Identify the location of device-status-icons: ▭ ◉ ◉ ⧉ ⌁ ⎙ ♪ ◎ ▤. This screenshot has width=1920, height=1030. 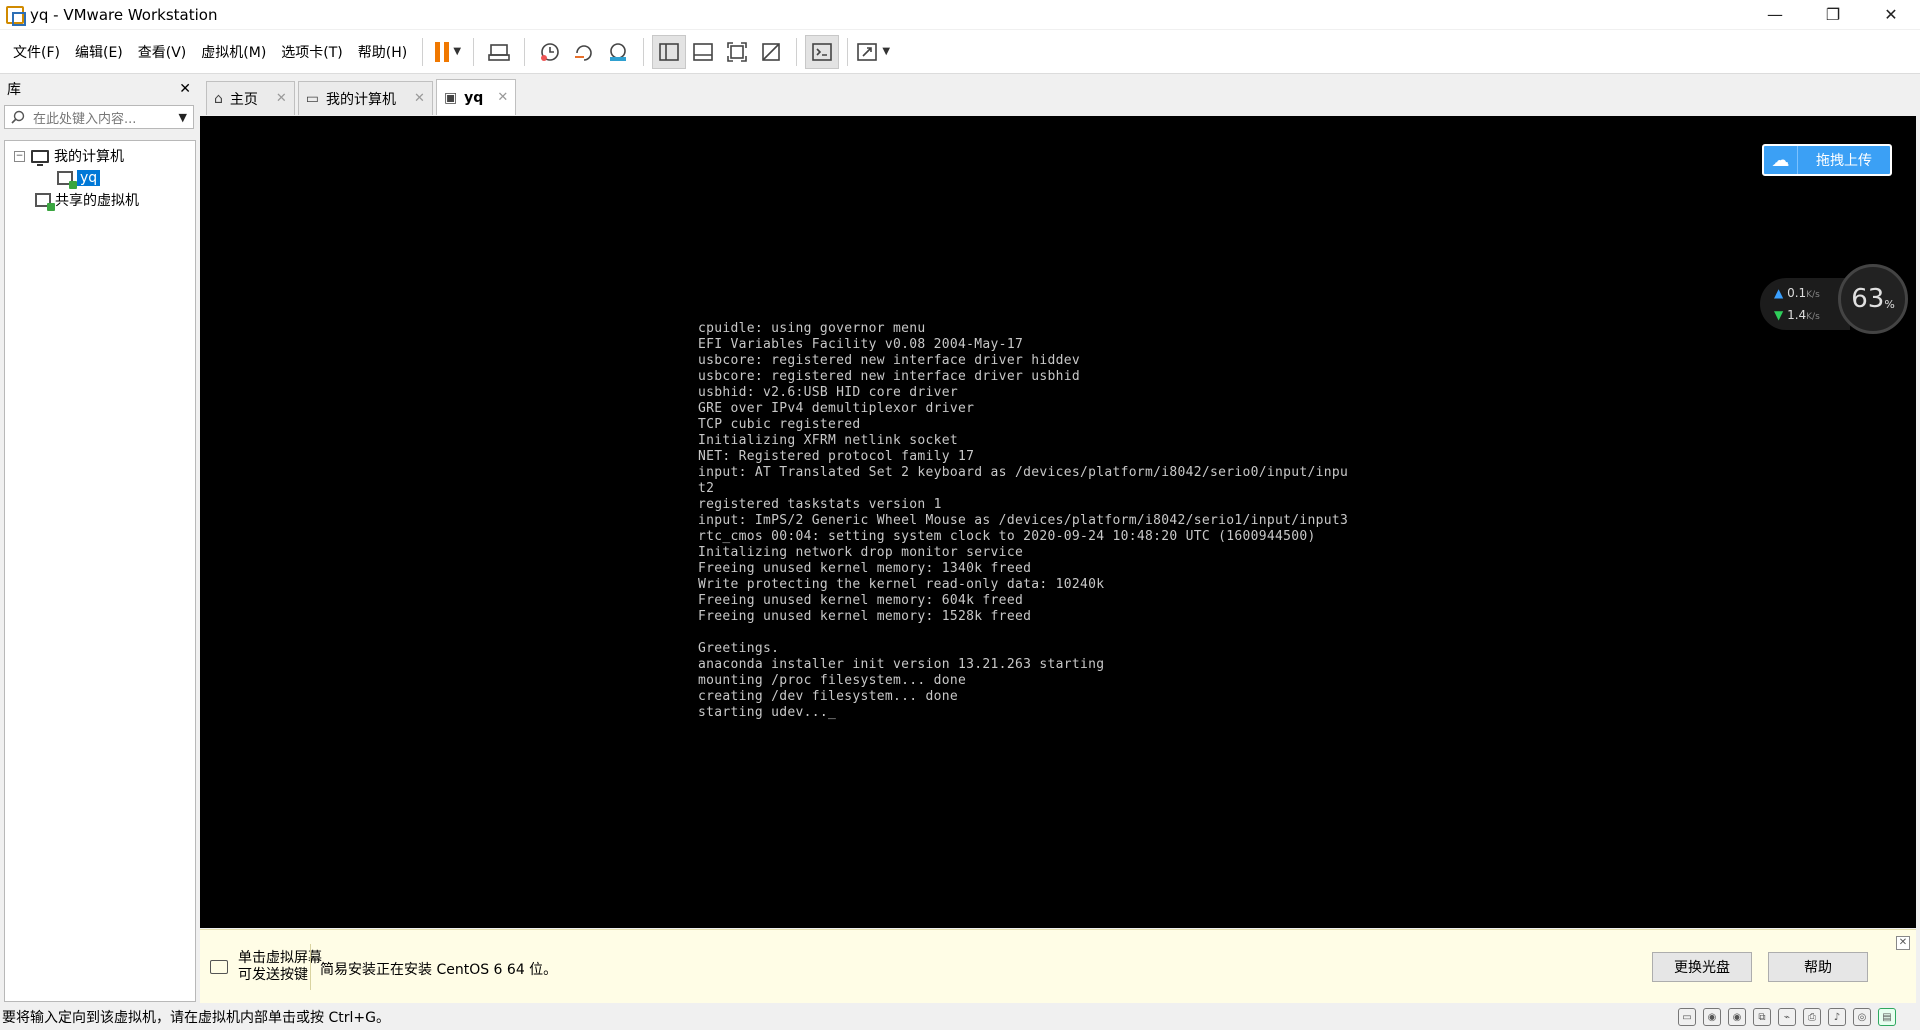
(1787, 1017).